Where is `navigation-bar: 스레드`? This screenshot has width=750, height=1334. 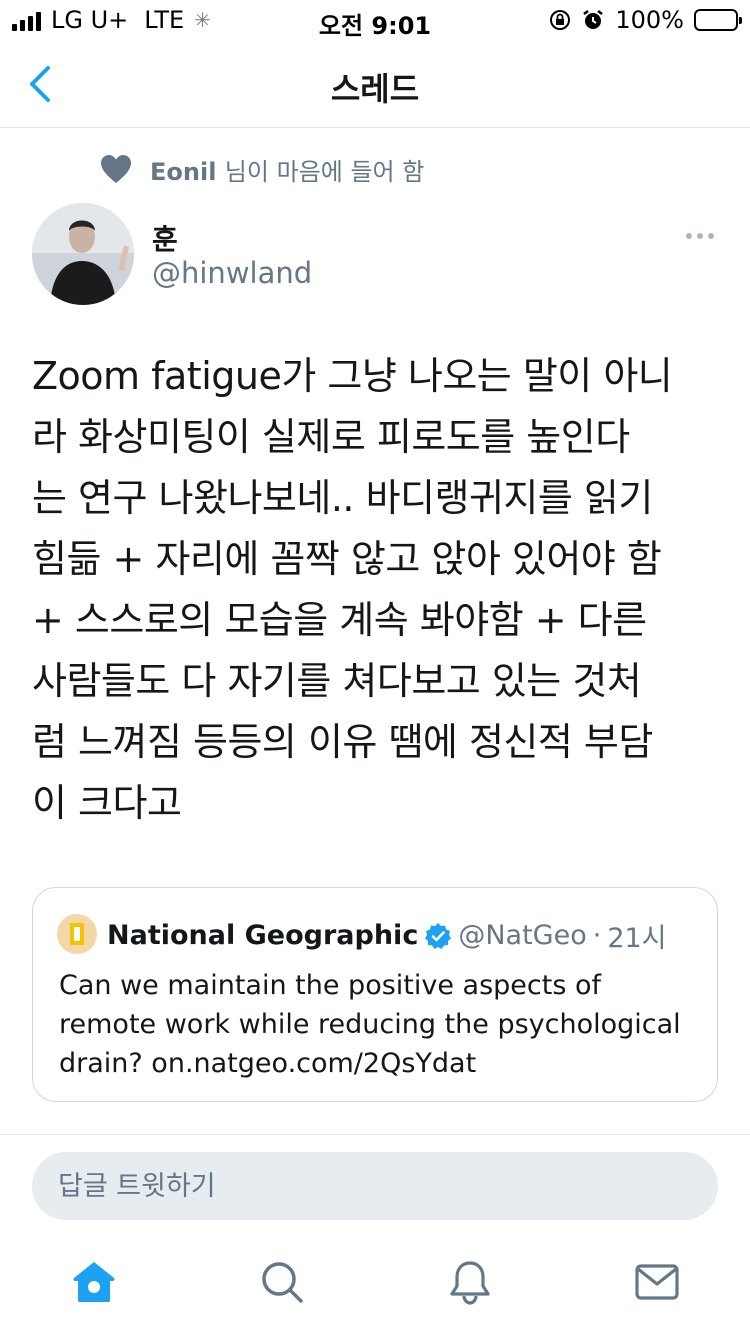 navigation-bar: 스레드 is located at coordinates (375, 84).